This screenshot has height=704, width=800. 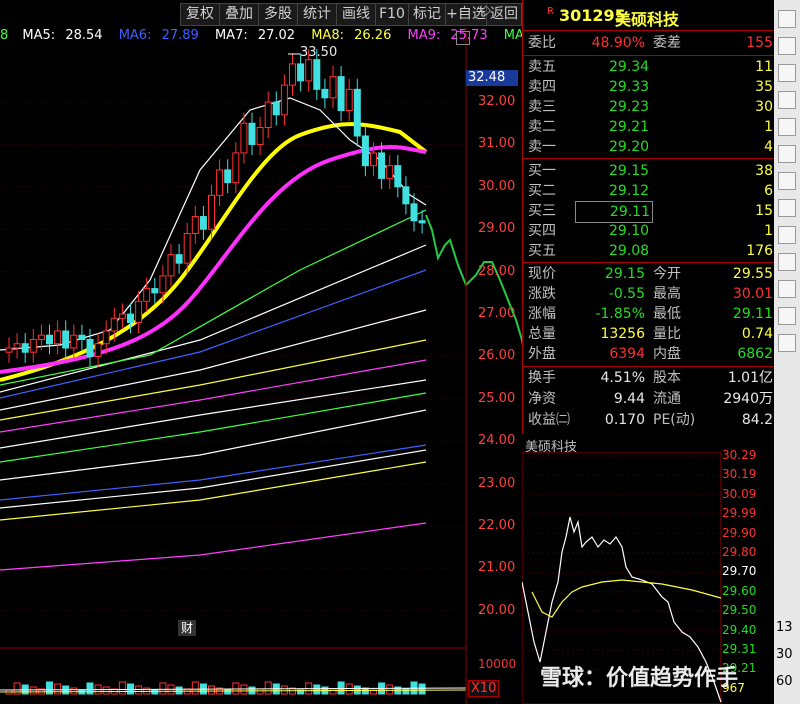 I want to click on buy-order-row: 买四 29.10 1, so click(x=649, y=231).